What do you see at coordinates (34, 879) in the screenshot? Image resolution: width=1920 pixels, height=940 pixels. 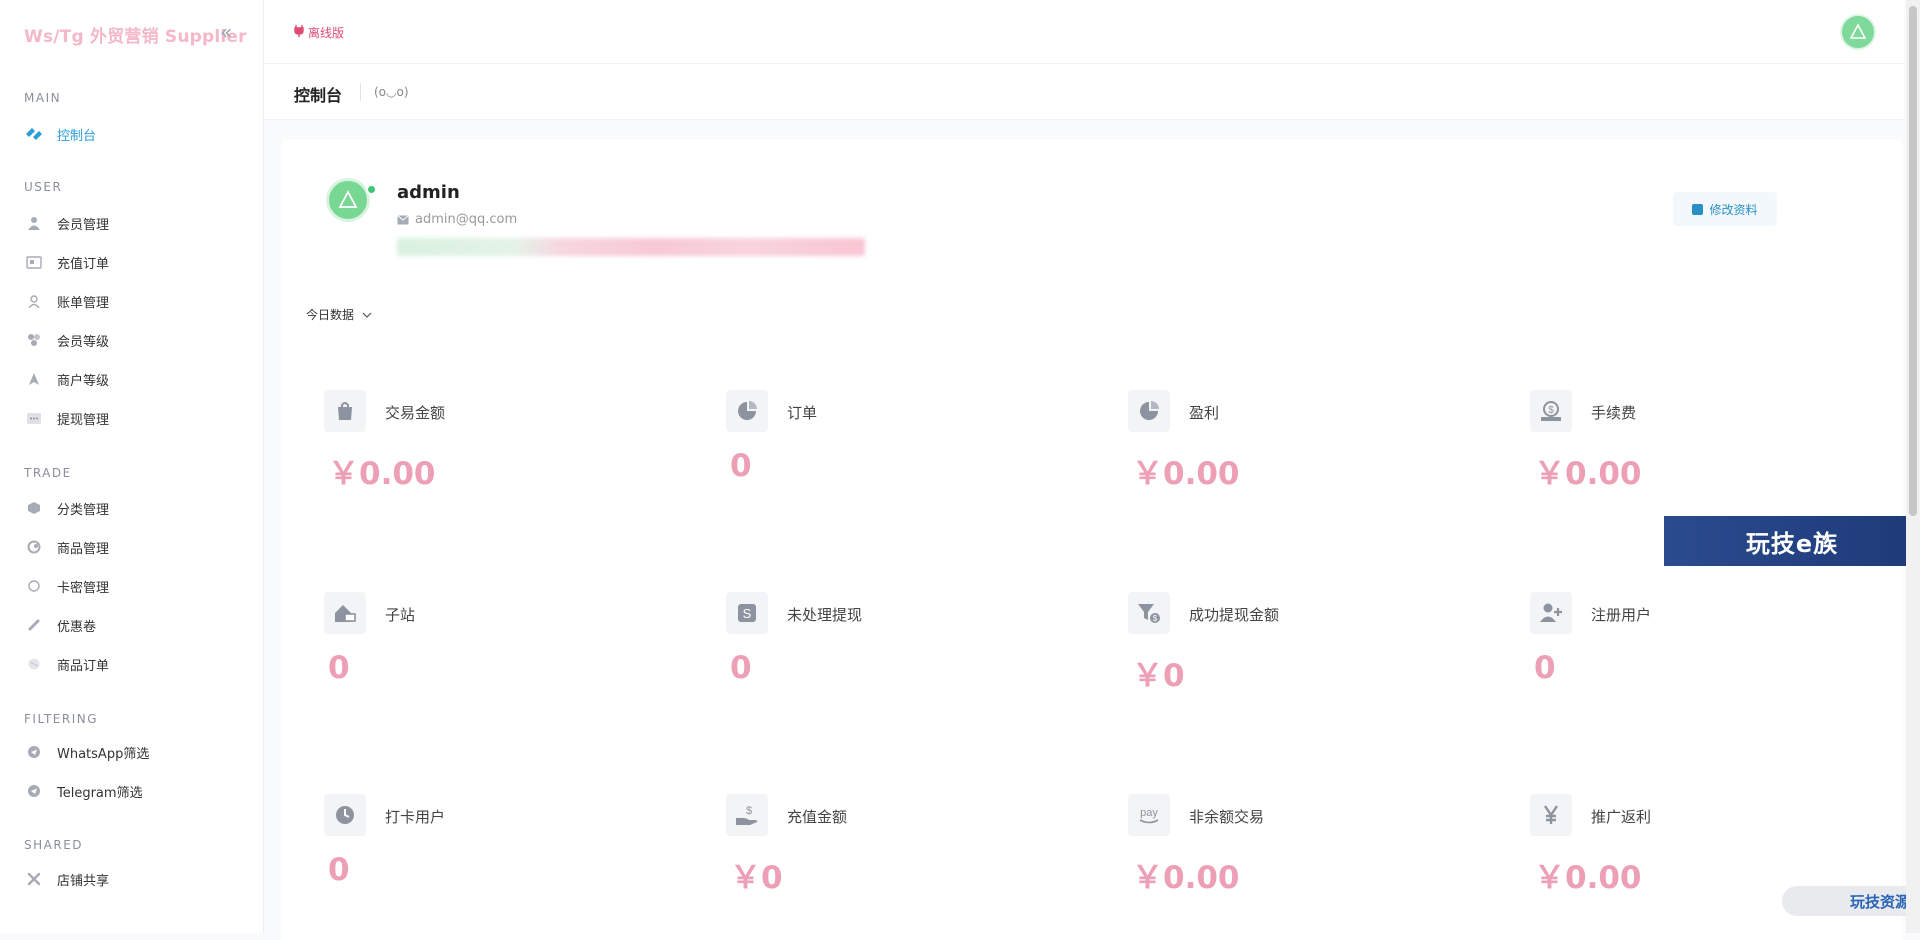 I see `share-icon` at bounding box center [34, 879].